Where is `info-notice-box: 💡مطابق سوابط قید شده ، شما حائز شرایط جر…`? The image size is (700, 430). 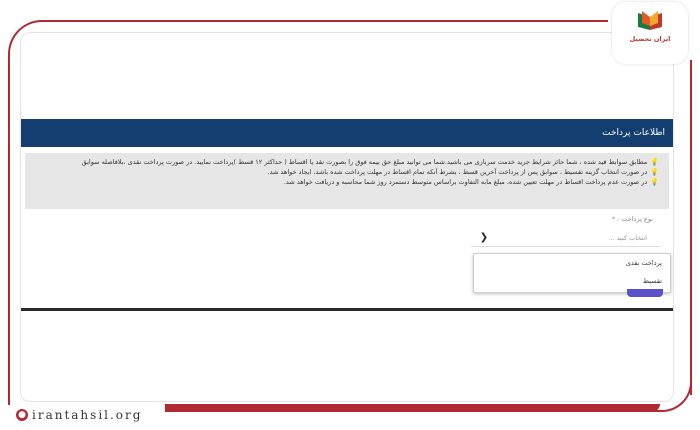
info-notice-box: 💡مطابق سوابط قید شده ، شما حائز شرایط جر… is located at coordinates (347, 181).